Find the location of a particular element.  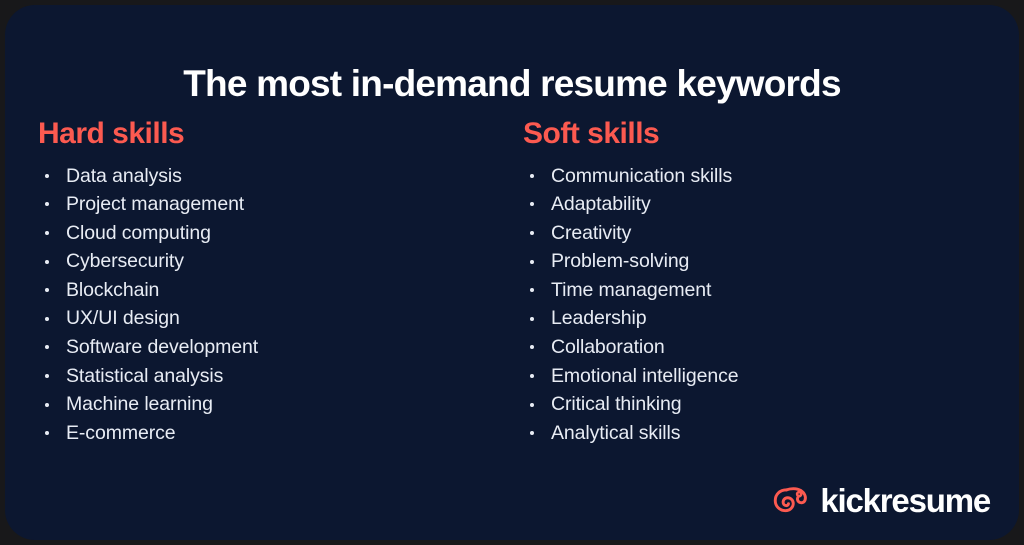

list-item-label: Data analysis is located at coordinates (124, 175).